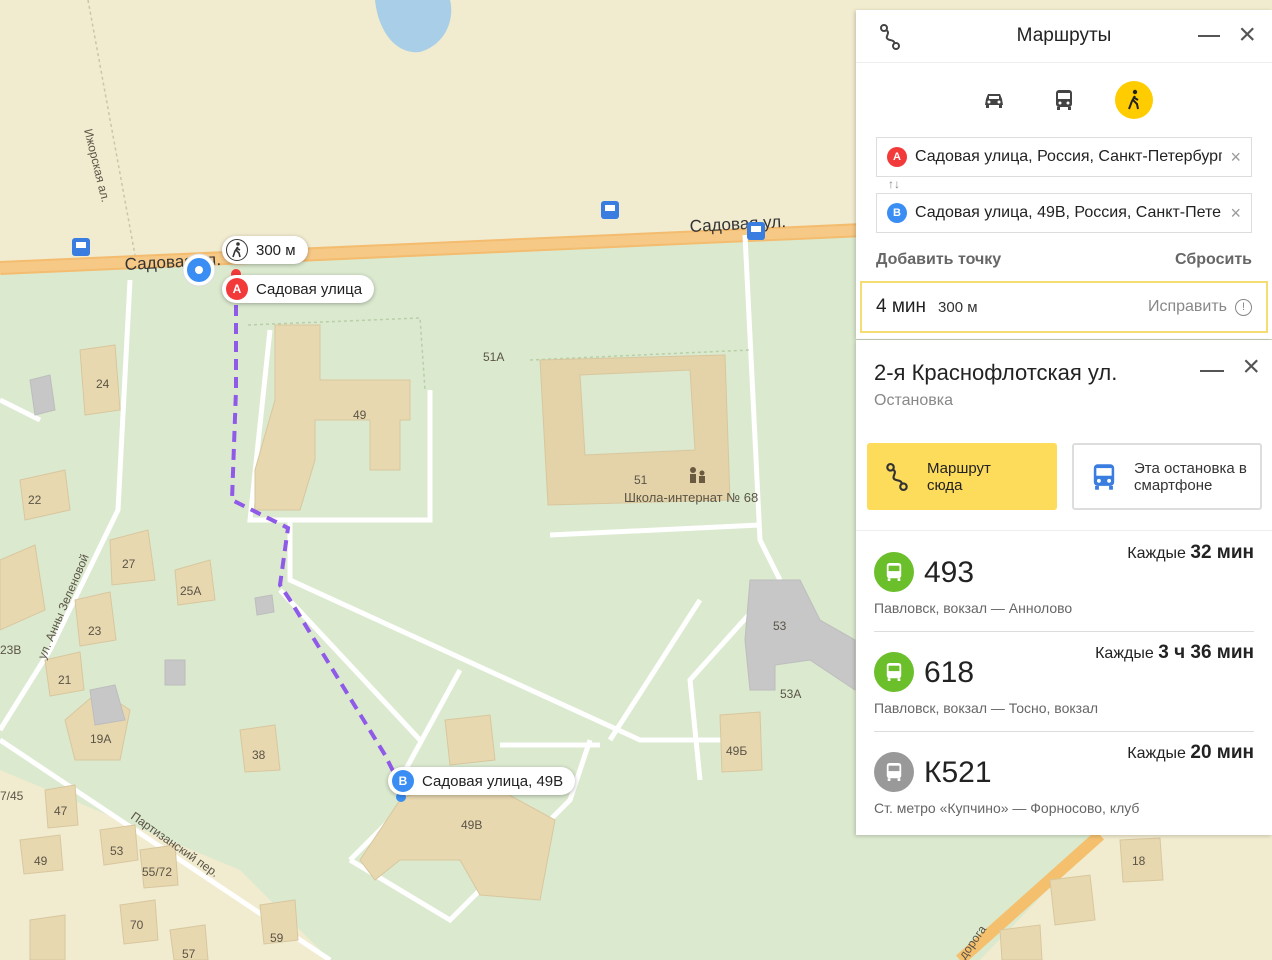  Describe the element at coordinates (277, 938) in the screenshot. I see `svg-text: 59` at that location.